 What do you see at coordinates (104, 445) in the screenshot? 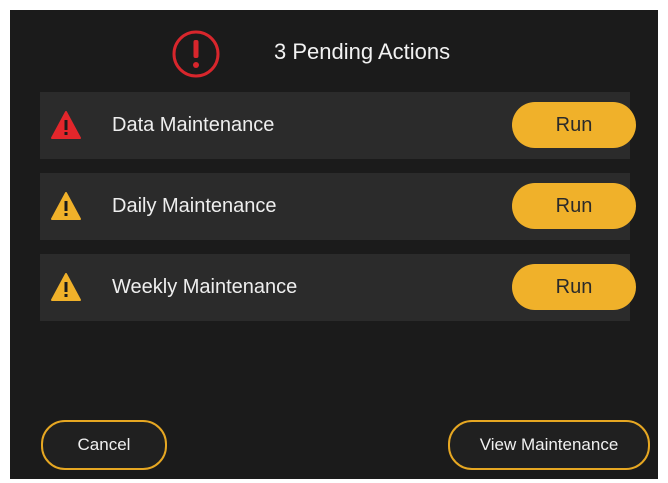
I see `cancel-button: Cancel` at bounding box center [104, 445].